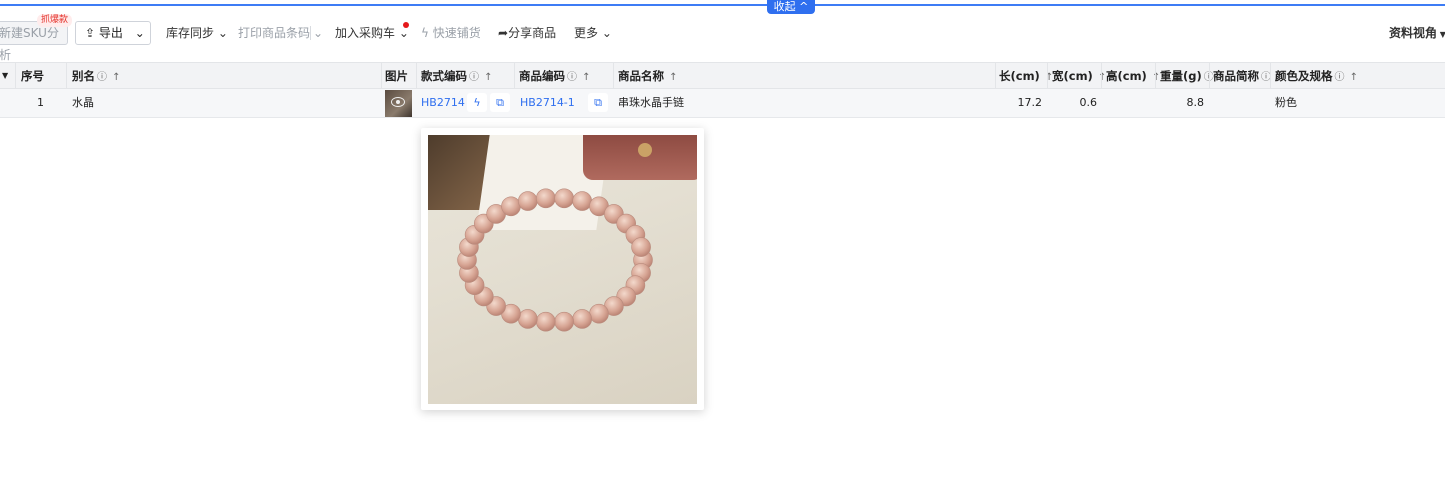 This screenshot has height=481, width=1445. I want to click on col-width: 宽(cm) ↑, so click(1079, 77).